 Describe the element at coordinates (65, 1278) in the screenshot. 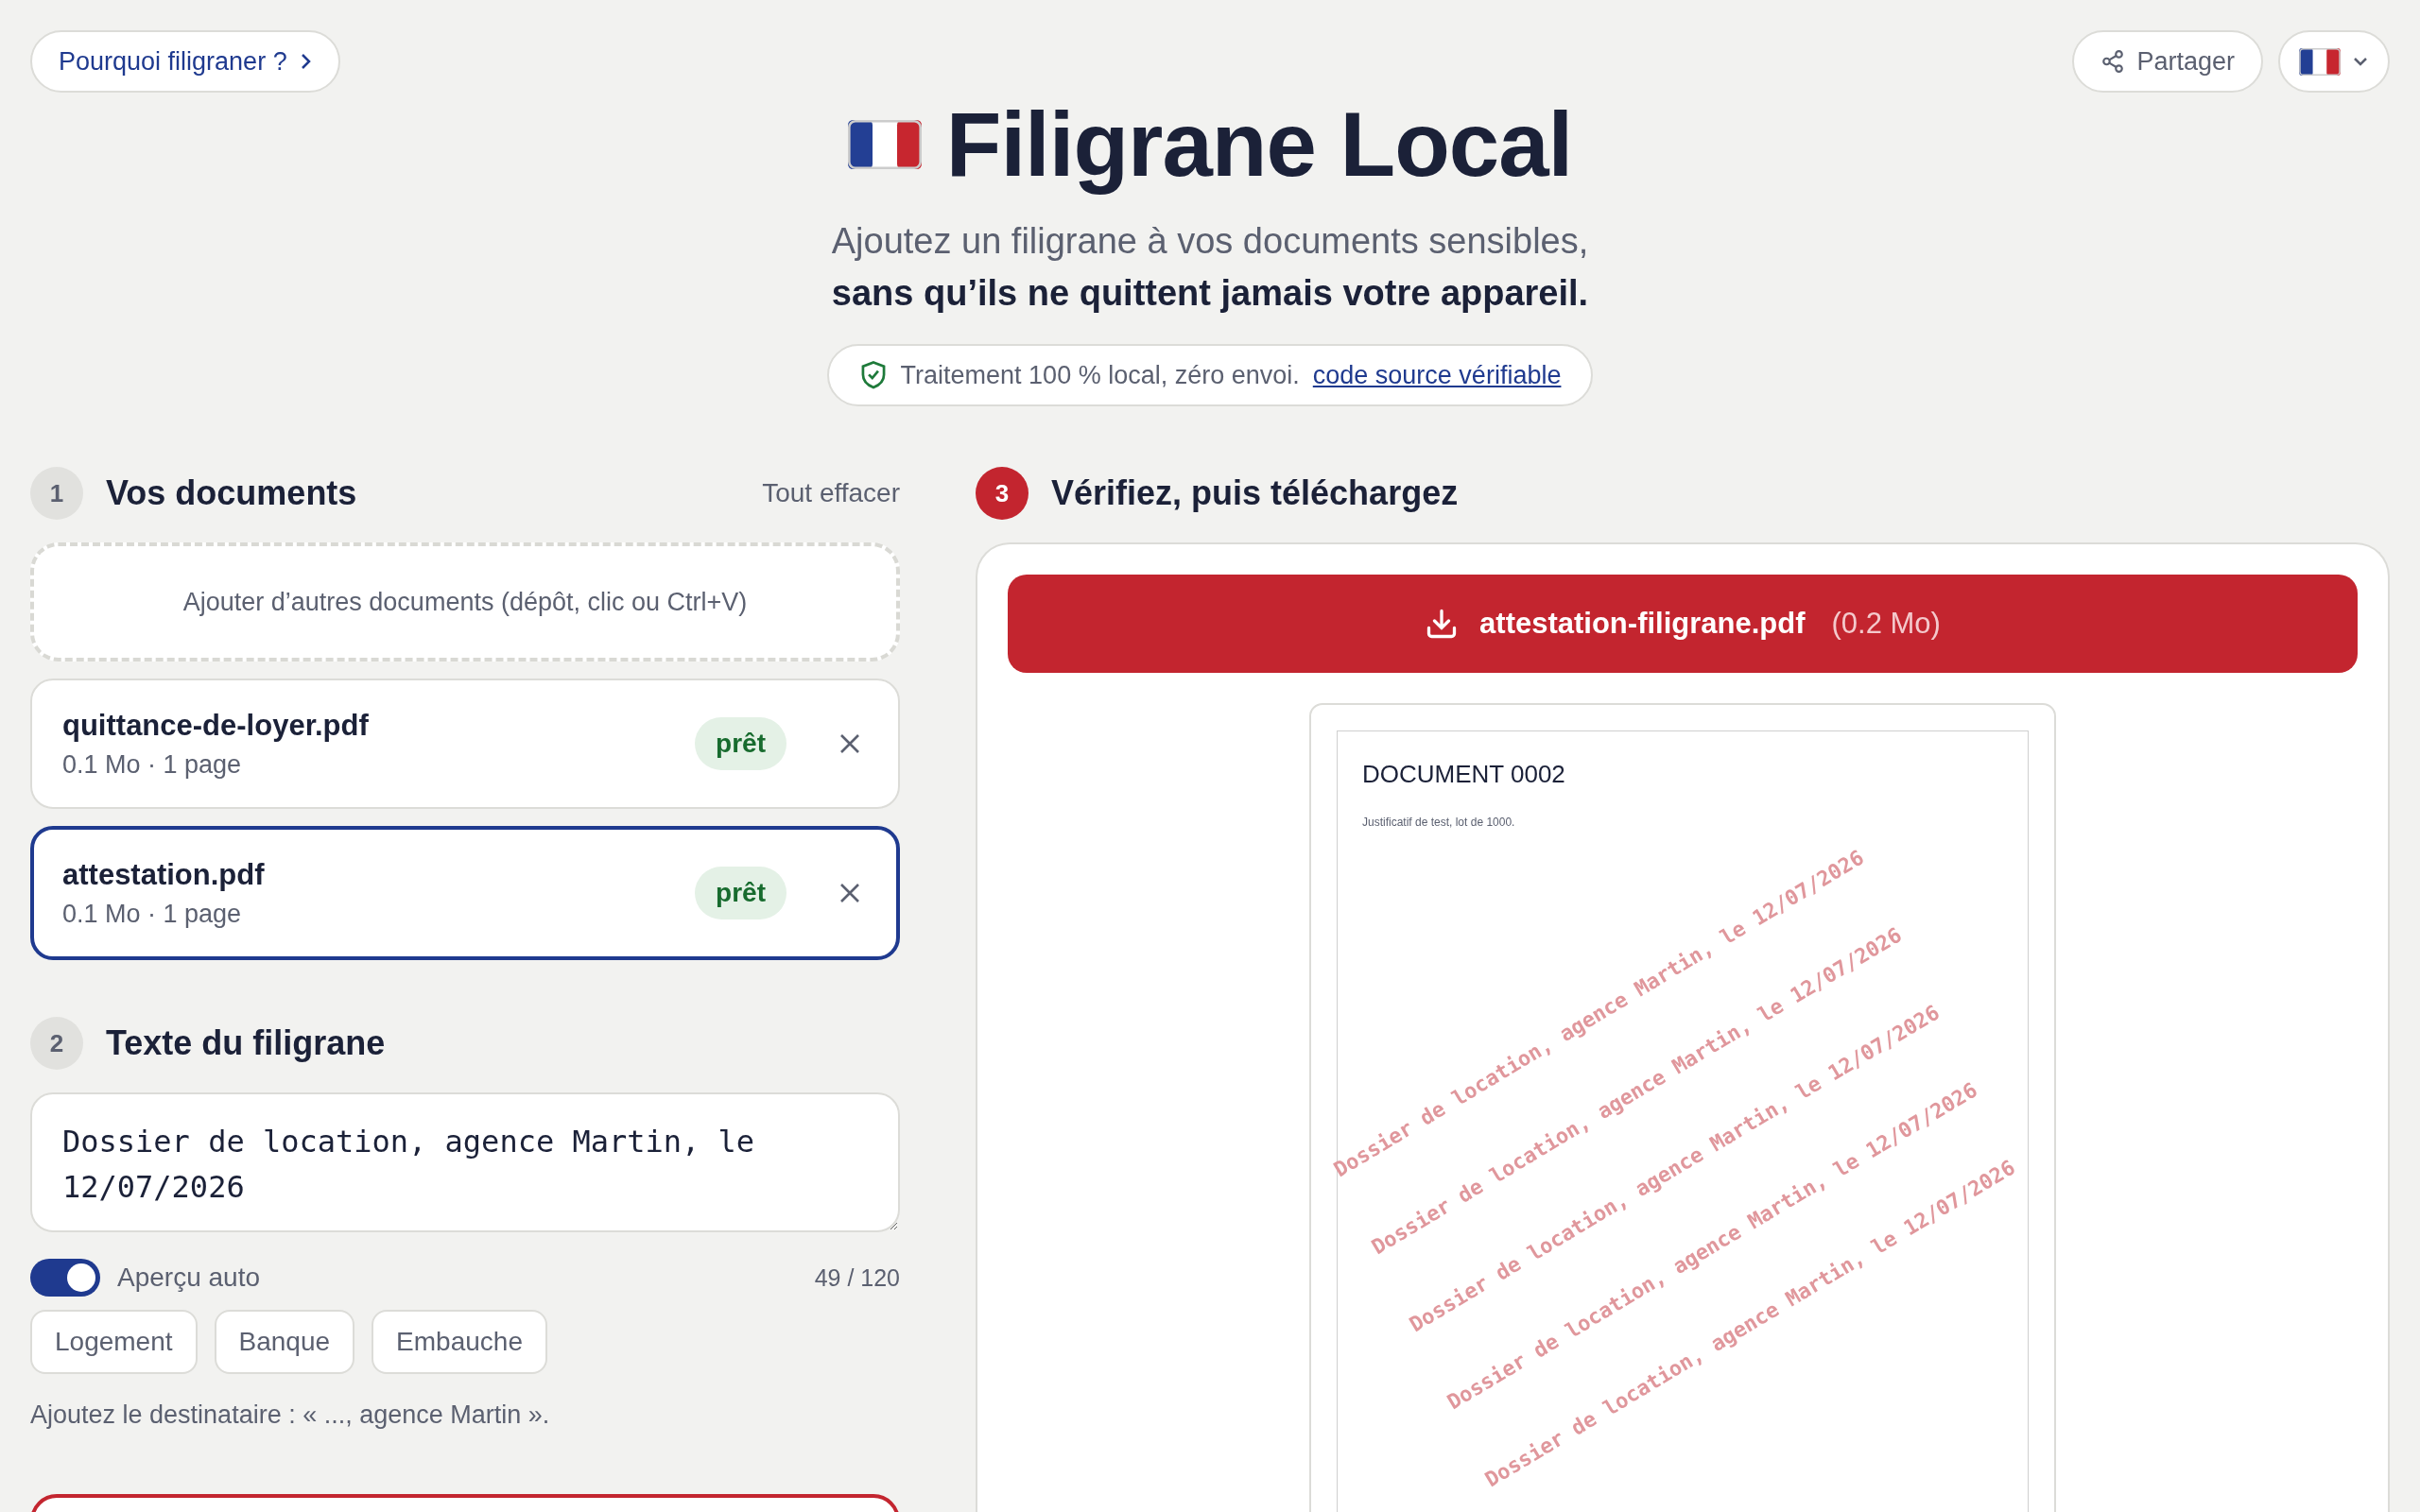

I see `auto-preview-toggle` at that location.